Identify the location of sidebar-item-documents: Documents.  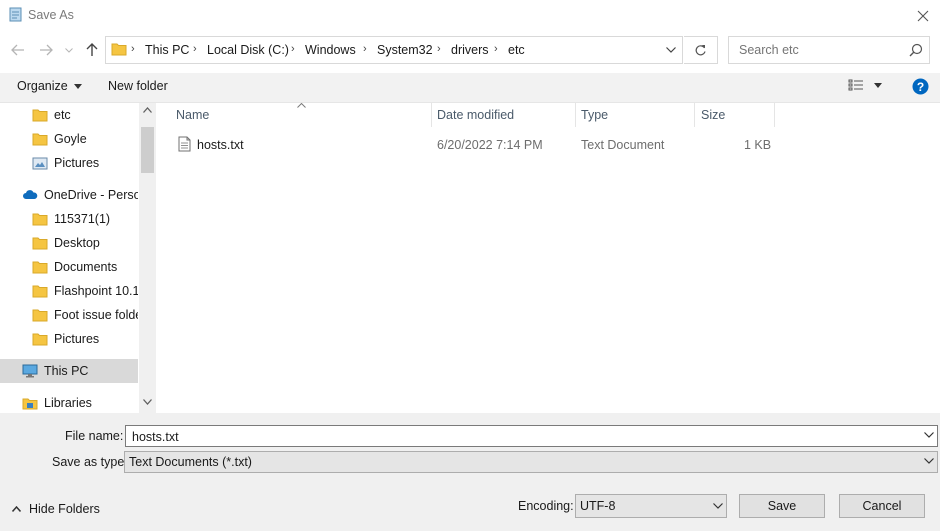
(69, 267).